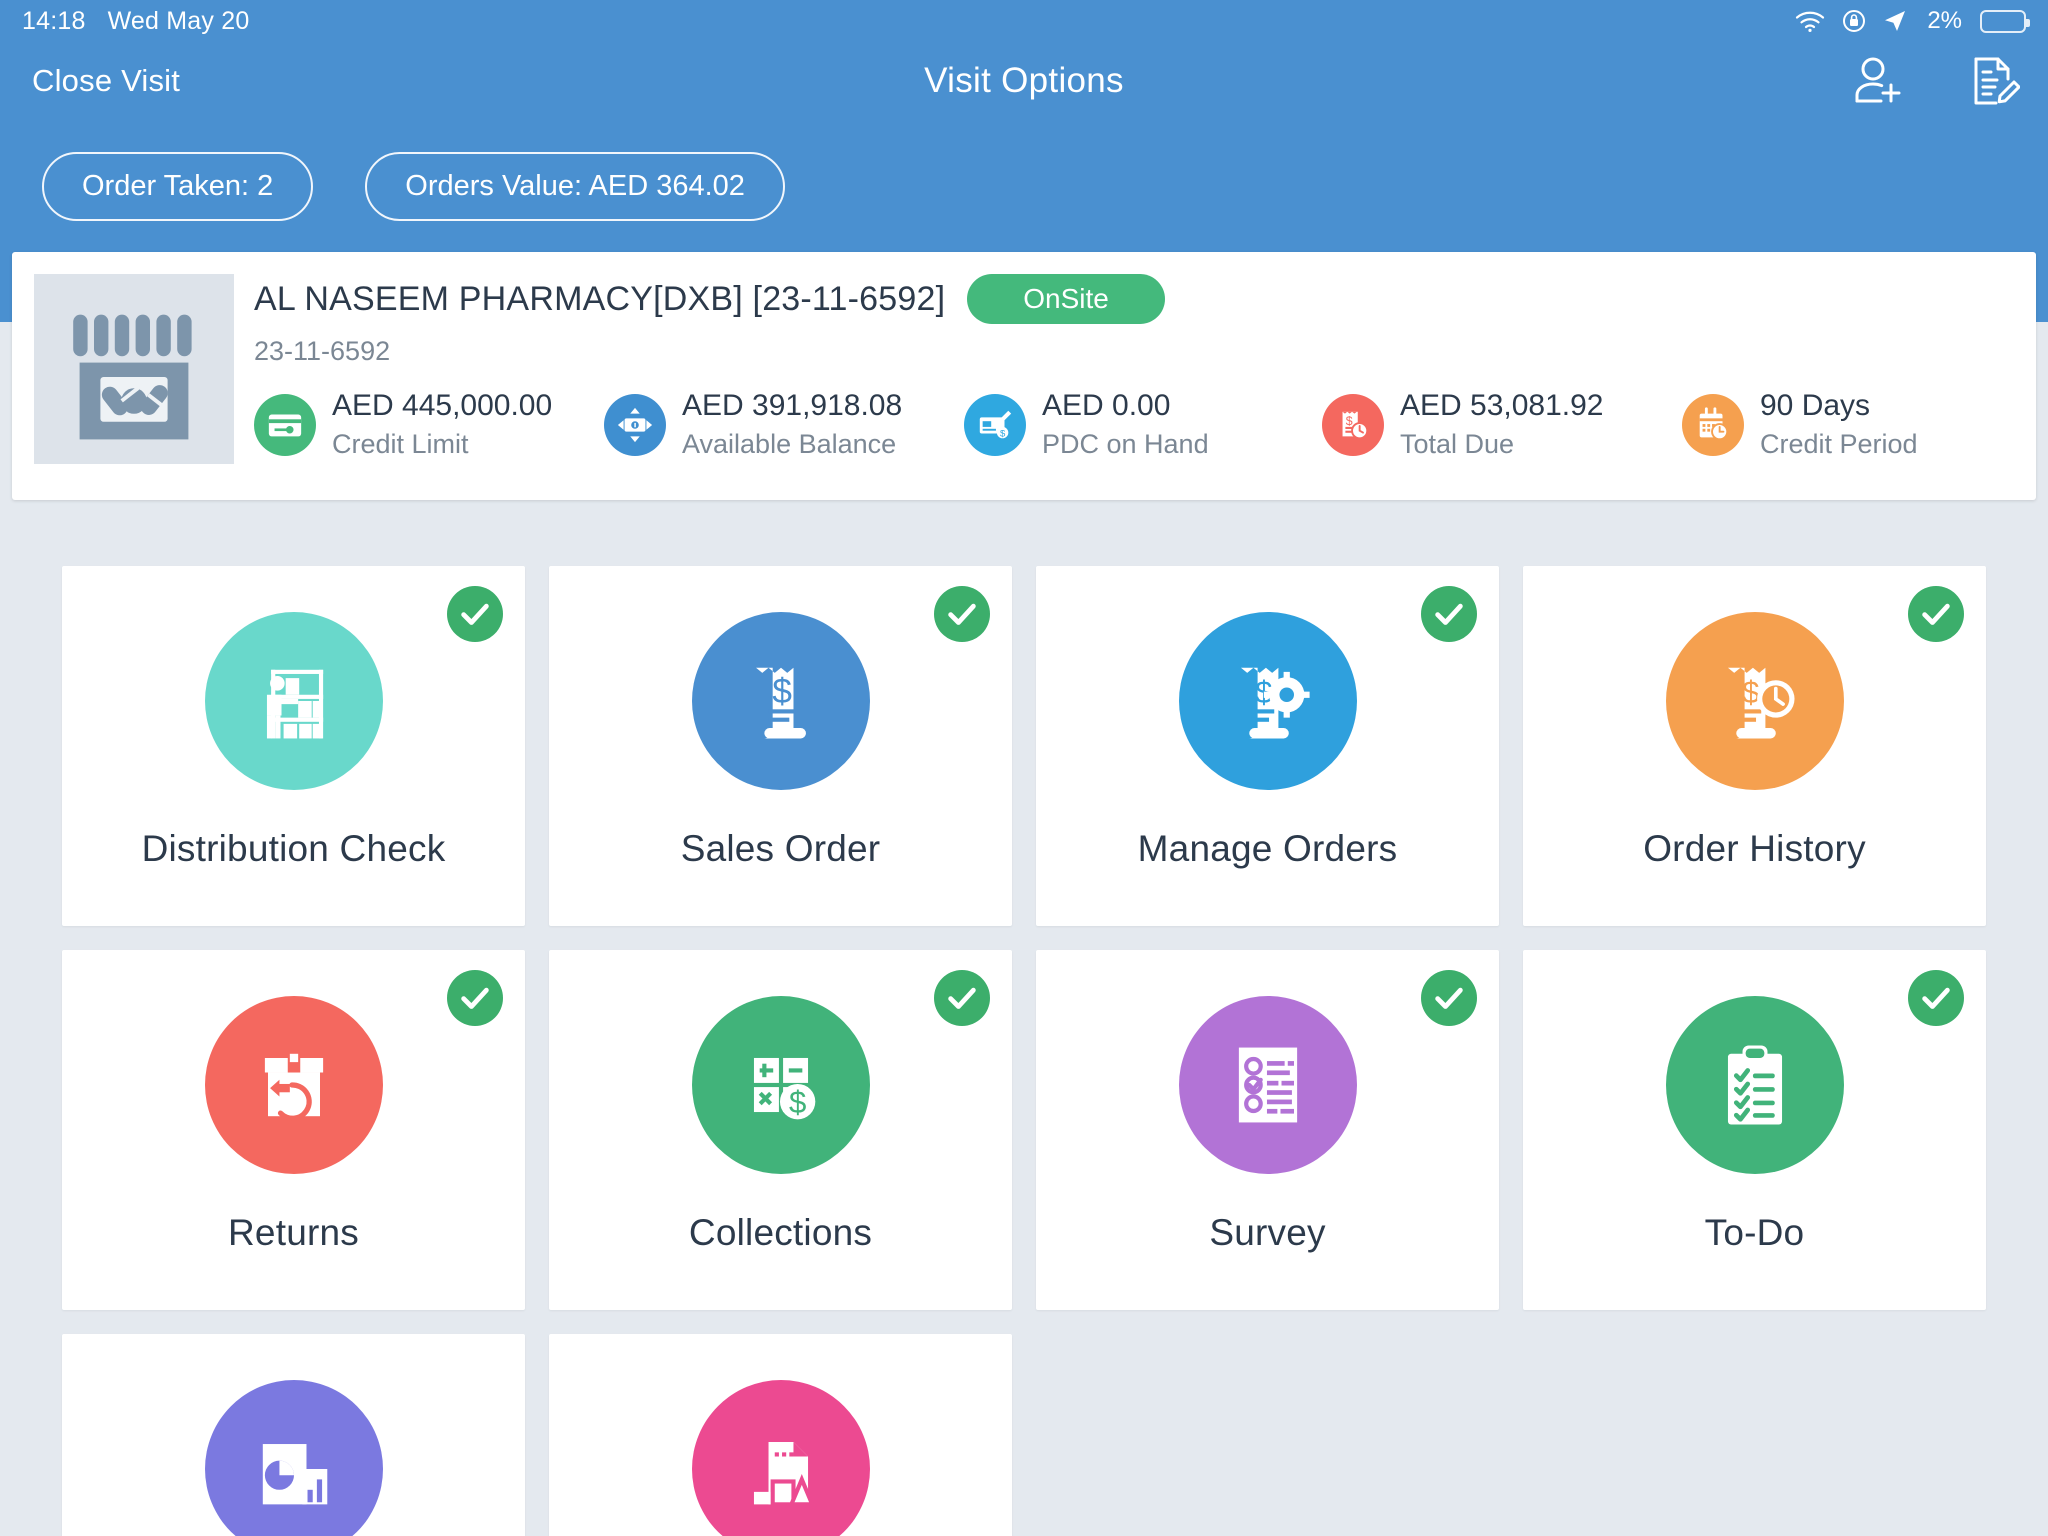 The width and height of the screenshot is (2048, 1536). I want to click on navigation-bar: Close Visit Visit Options, so click(1024, 81).